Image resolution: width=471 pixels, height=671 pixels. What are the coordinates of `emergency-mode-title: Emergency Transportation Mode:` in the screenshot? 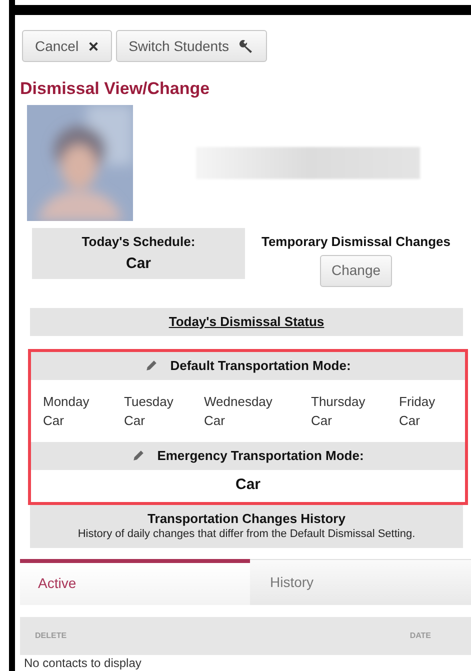 It's located at (260, 455).